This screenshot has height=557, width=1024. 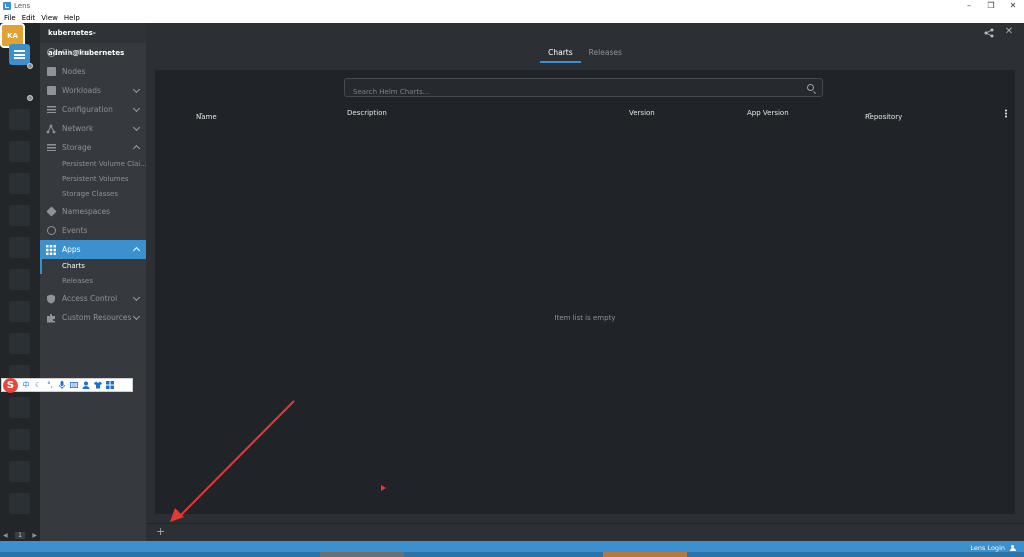 I want to click on share-icon, so click(x=989, y=33).